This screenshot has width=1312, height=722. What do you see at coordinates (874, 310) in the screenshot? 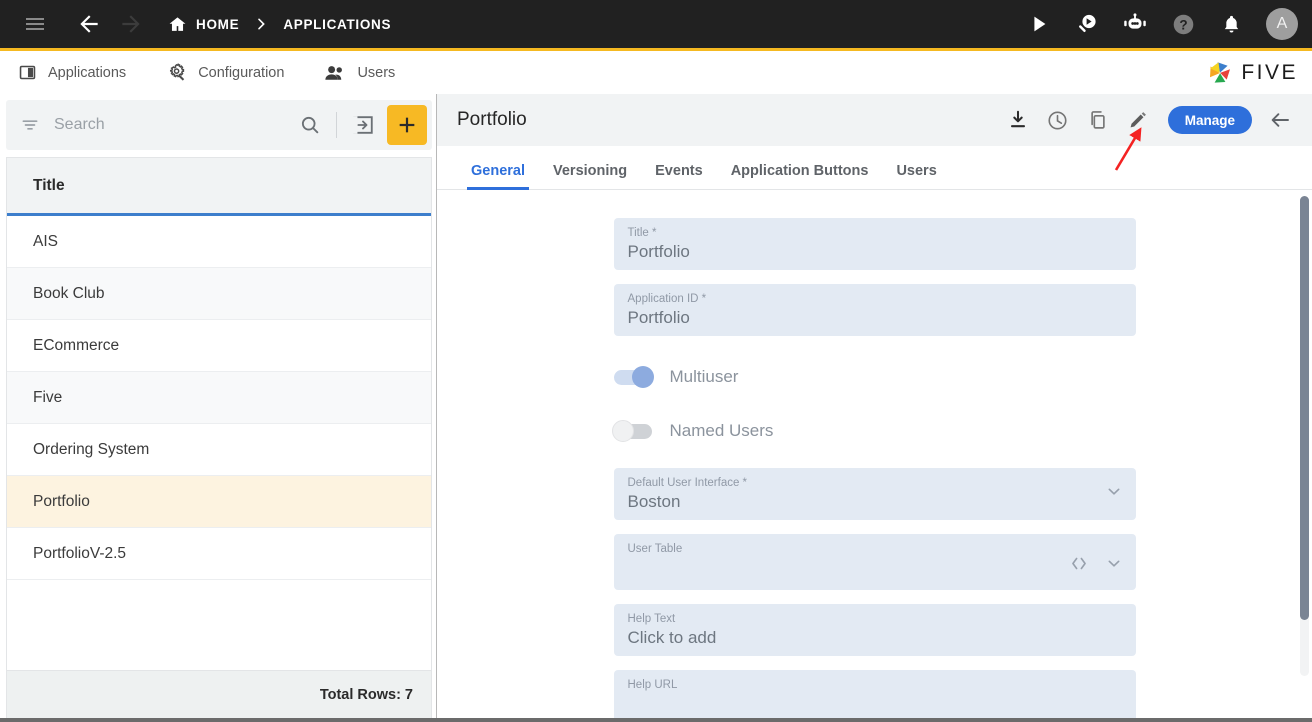
I see `application-id-field: Application ID * Portfolio` at bounding box center [874, 310].